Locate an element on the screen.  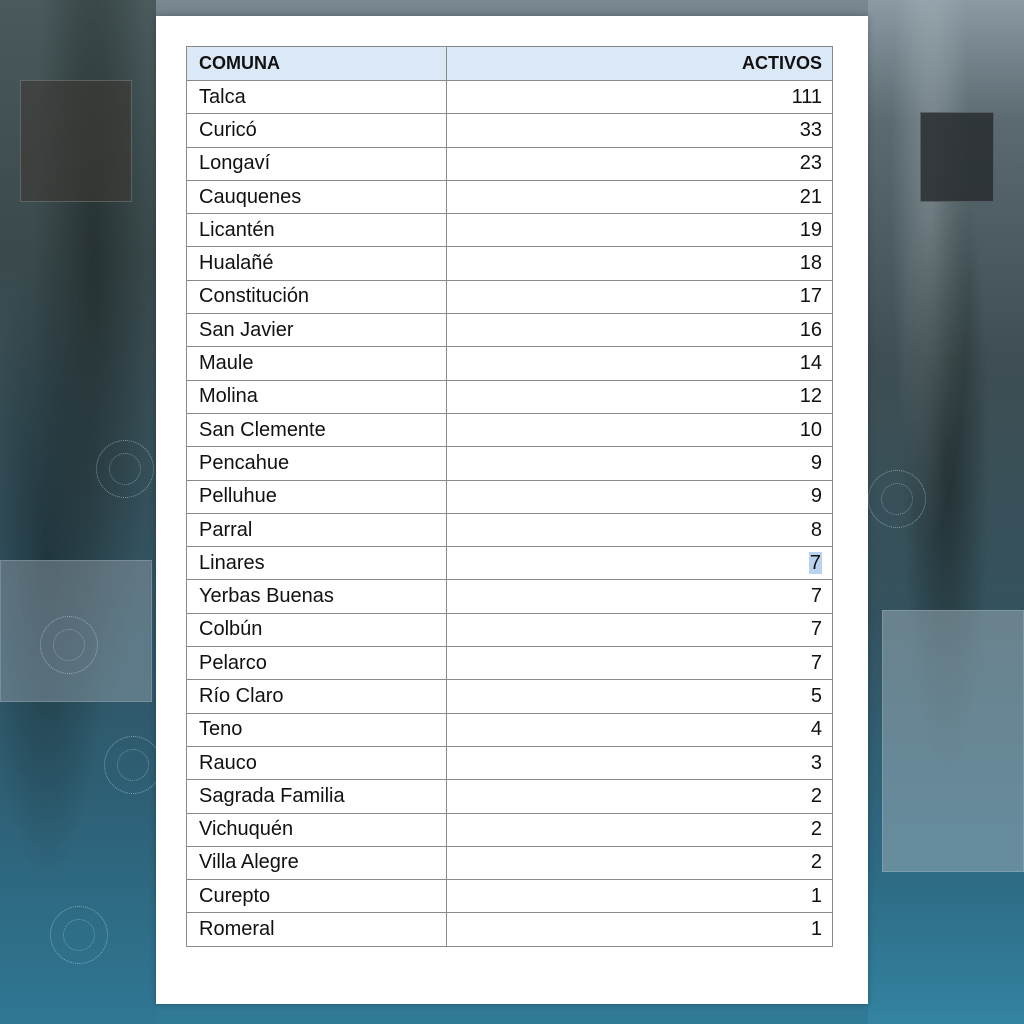
activos-cell: 21 is located at coordinates (639, 197).